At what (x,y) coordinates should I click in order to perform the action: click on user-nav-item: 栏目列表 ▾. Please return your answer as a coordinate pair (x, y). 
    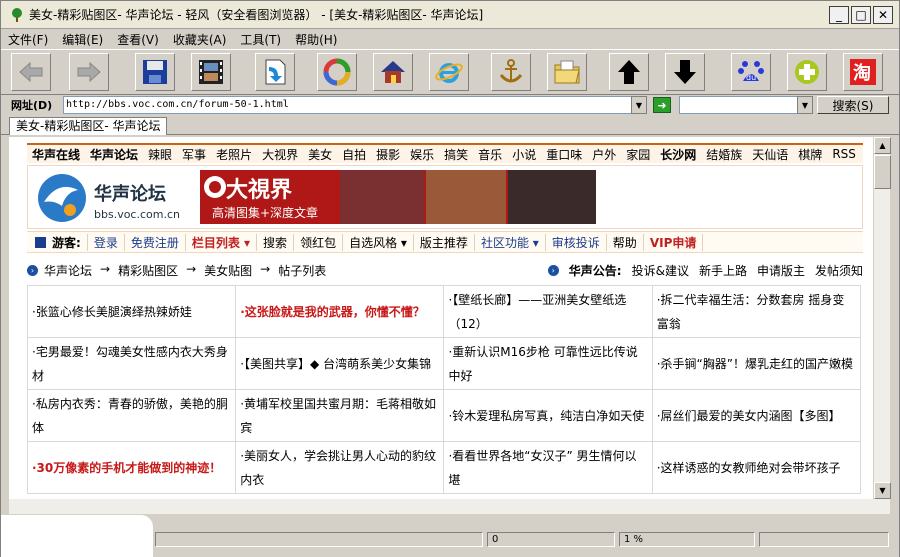
    Looking at the image, I should click on (222, 242).